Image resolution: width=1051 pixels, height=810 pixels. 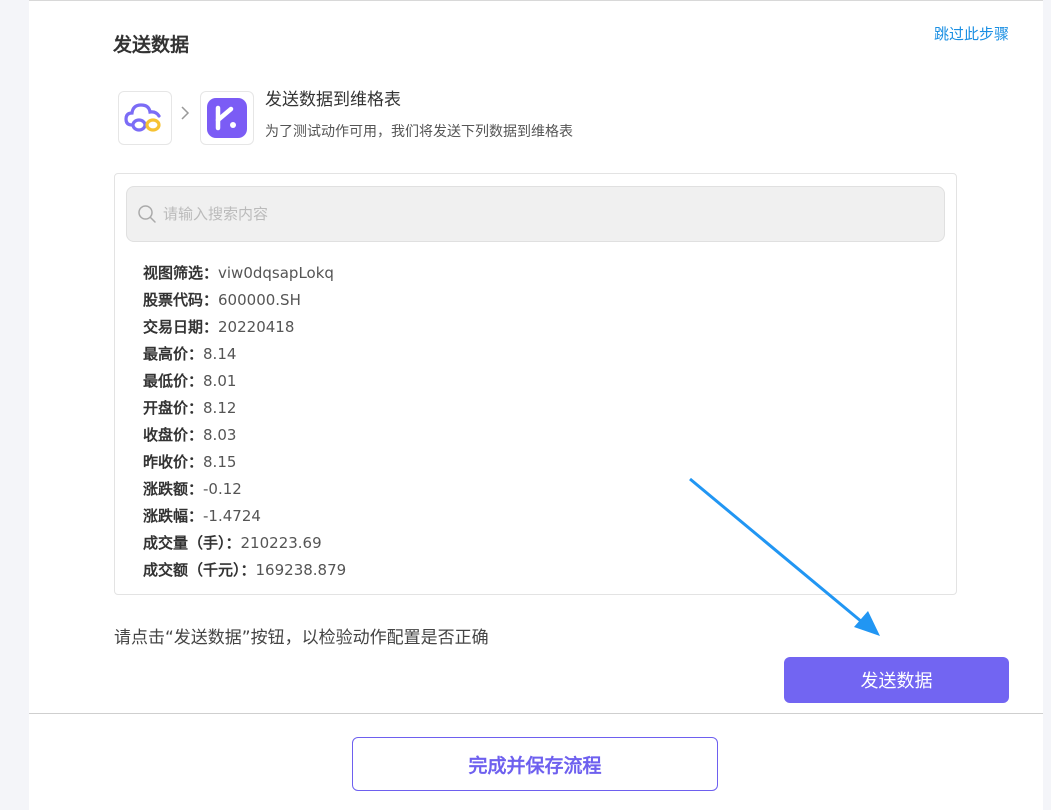 I want to click on field-value: 169238.879, so click(x=301, y=570).